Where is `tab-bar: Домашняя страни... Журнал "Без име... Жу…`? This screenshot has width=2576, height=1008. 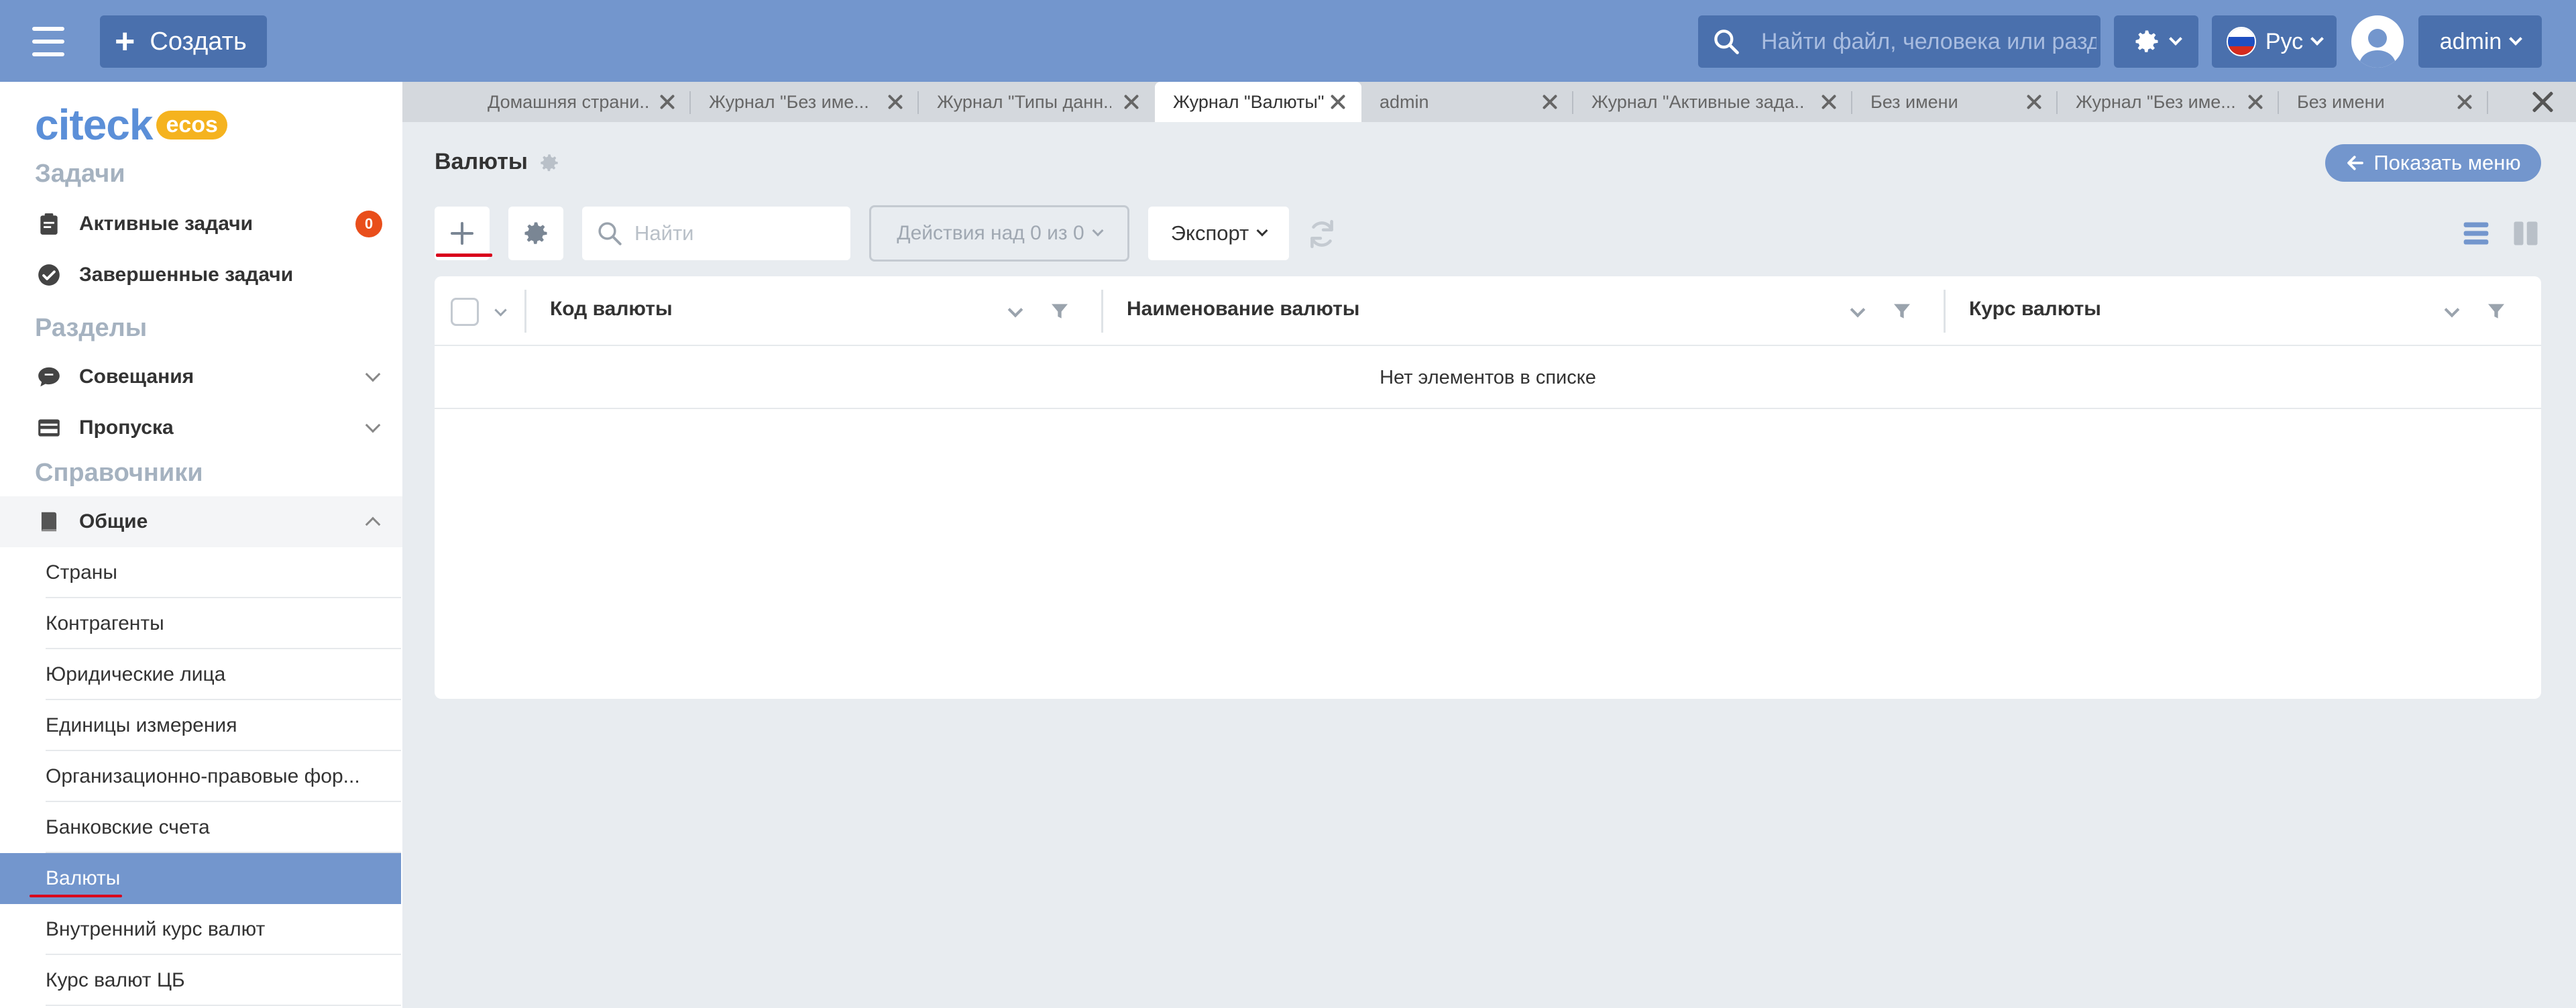 tab-bar: Домашняя страни... Журнал "Без име... Жу… is located at coordinates (1489, 102).